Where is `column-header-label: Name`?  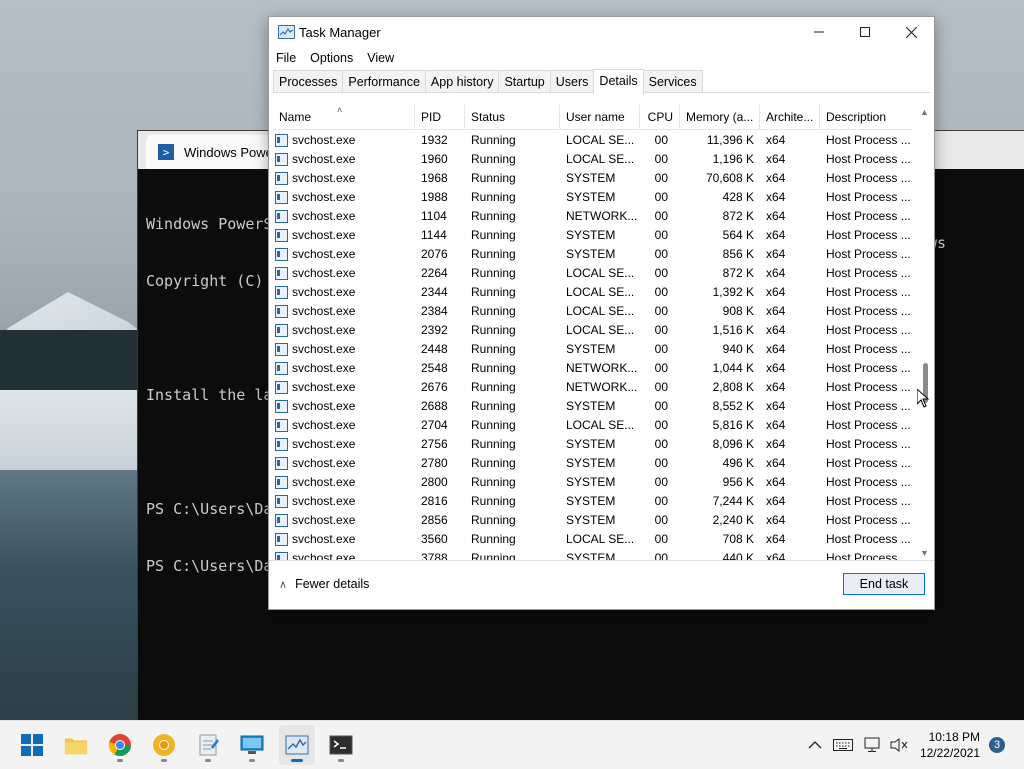
column-header-label: Name is located at coordinates (295, 117).